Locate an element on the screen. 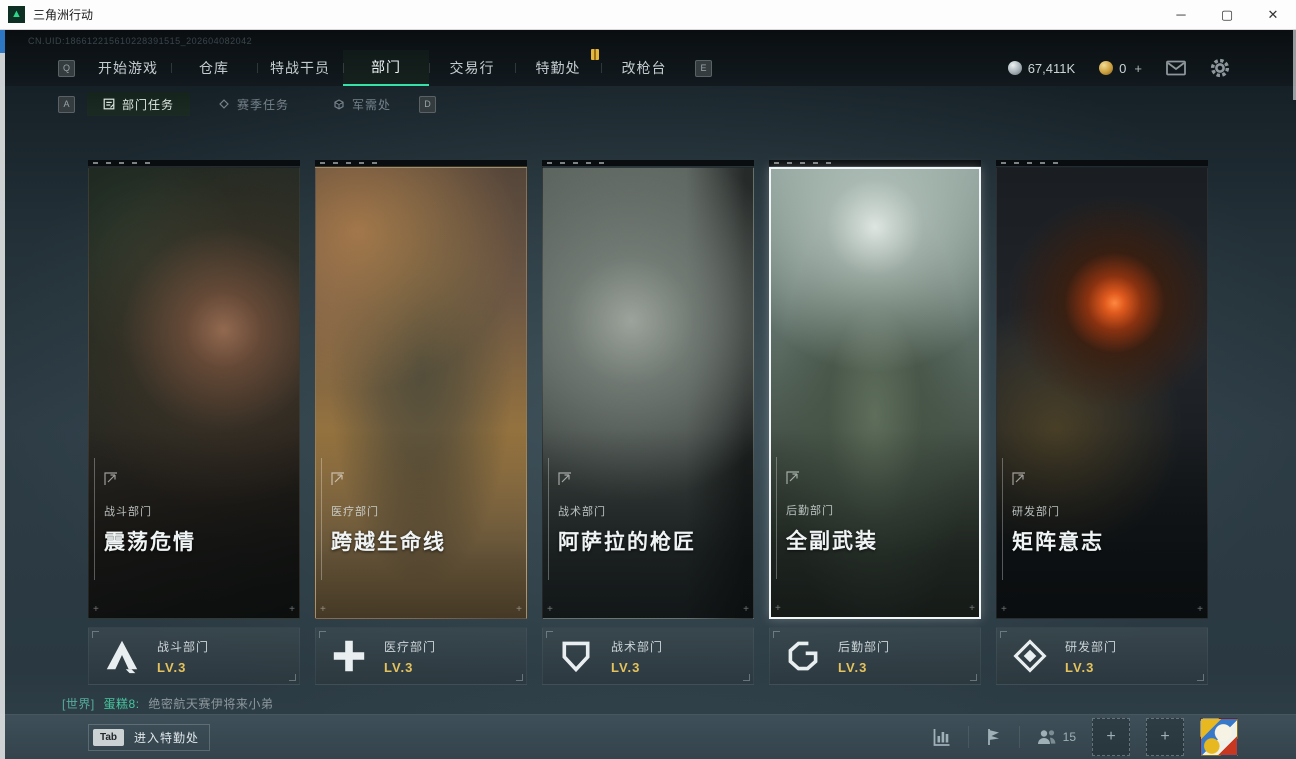  settings-button is located at coordinates (1220, 68).